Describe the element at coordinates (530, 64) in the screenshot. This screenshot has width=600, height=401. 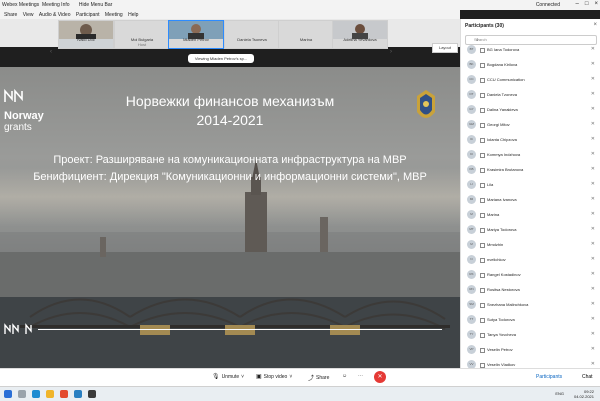
I see `participant-row: BK Bogdana Kirilova ✕` at that location.